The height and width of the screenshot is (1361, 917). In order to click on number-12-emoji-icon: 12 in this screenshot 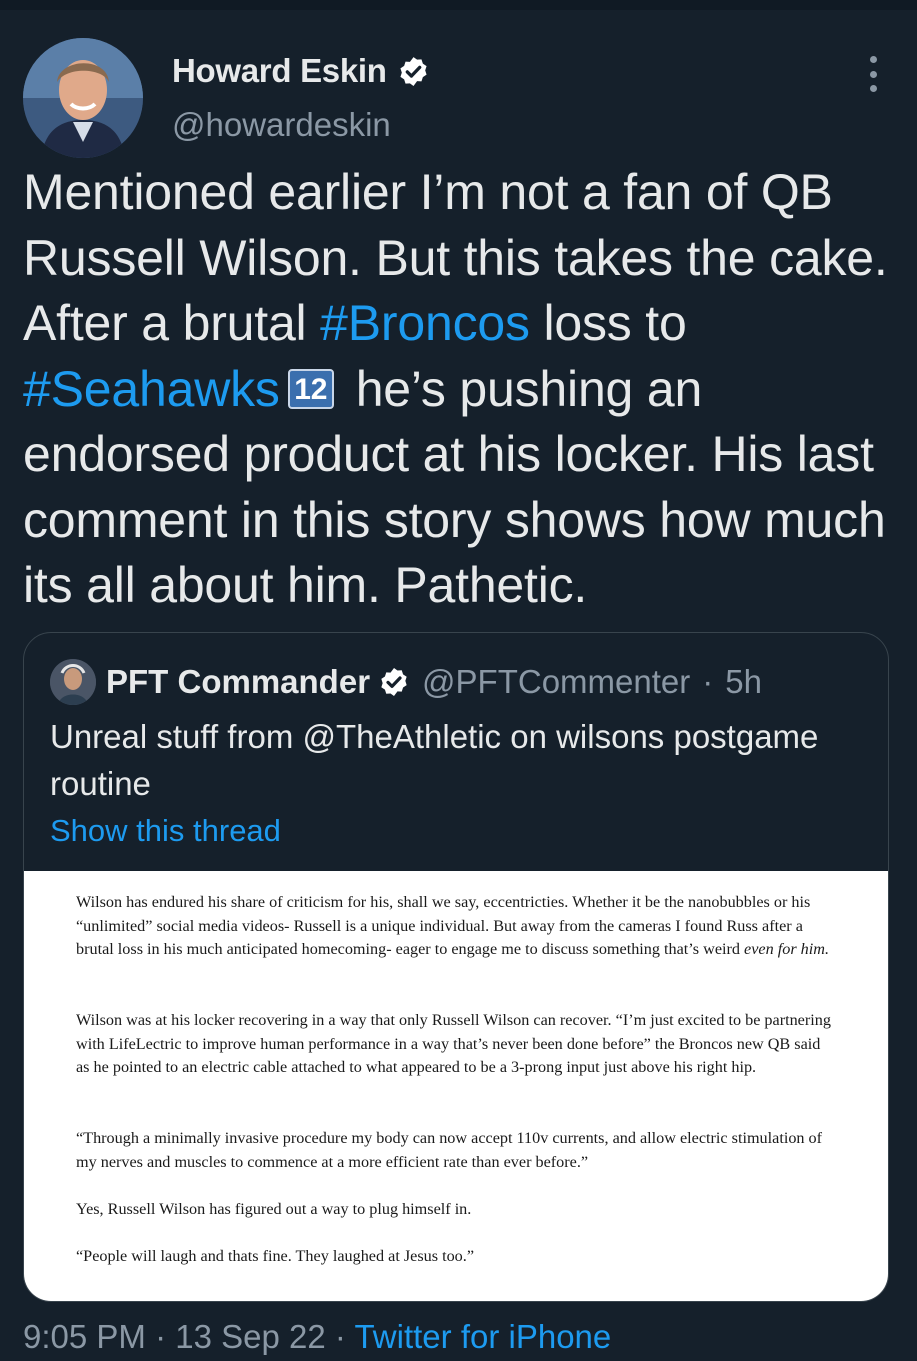, I will do `click(310, 389)`.